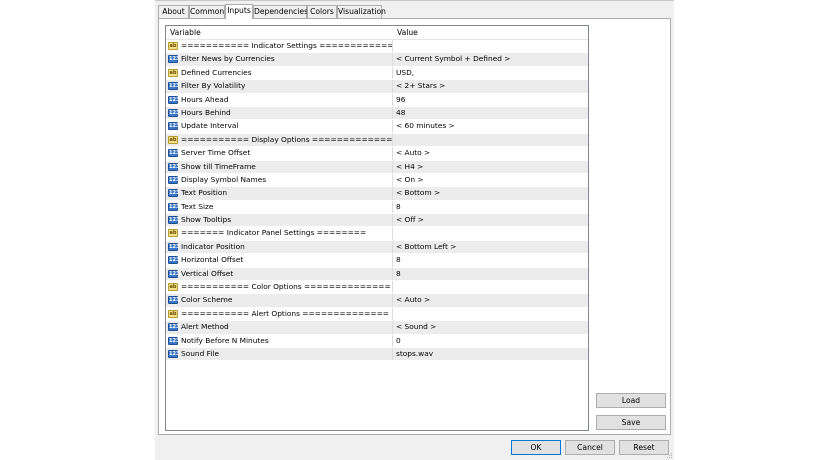  Describe the element at coordinates (409, 167) in the screenshot. I see `value-cell: < H4 >` at that location.